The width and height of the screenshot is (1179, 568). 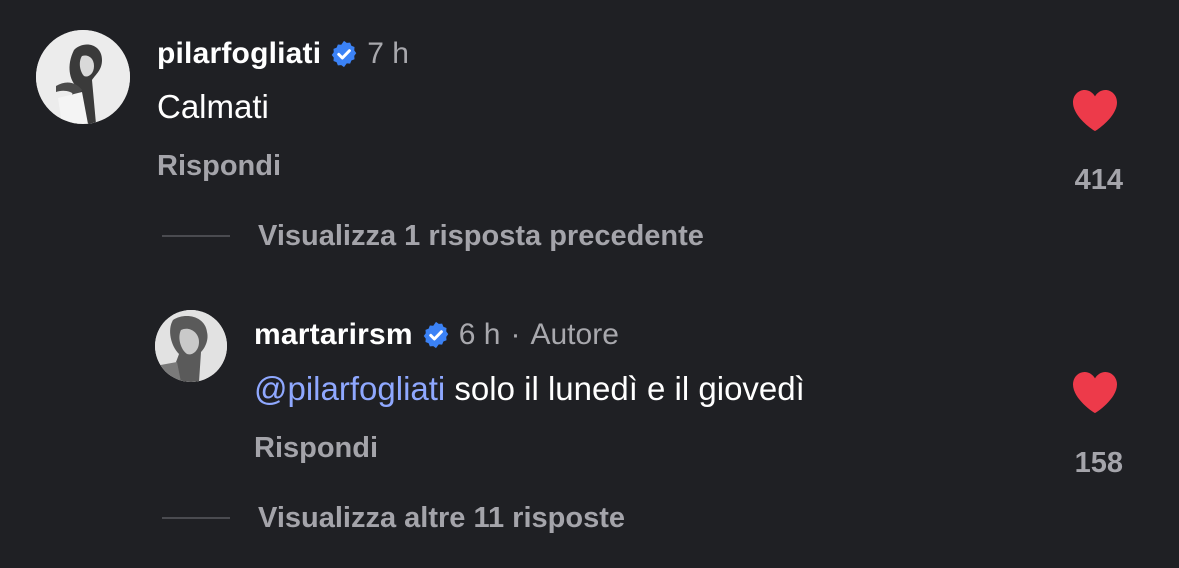 I want to click on like-count: 158, so click(x=1098, y=463).